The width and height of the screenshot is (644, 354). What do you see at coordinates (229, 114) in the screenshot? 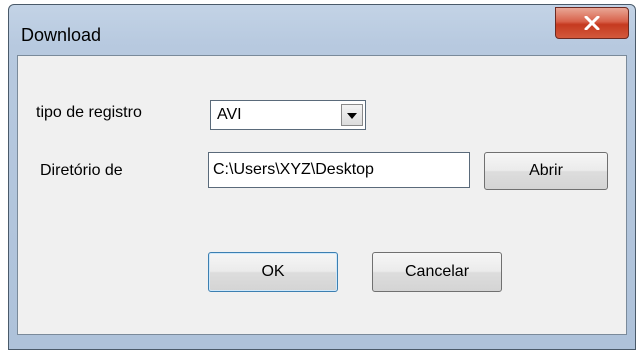
I see `record-type-value: AVI` at bounding box center [229, 114].